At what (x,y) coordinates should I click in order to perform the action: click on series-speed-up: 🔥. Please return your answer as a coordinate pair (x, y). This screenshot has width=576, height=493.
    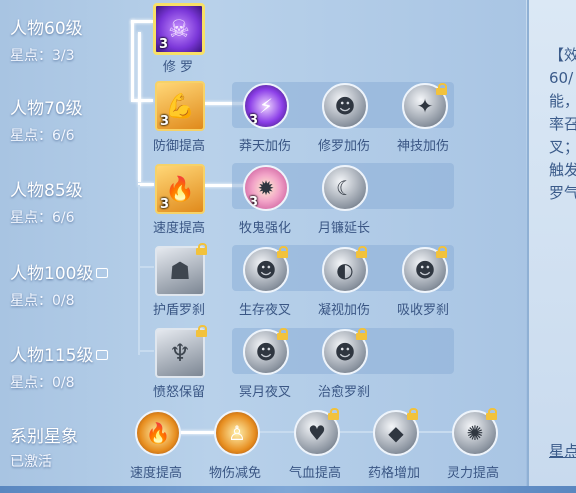
    Looking at the image, I should click on (158, 433).